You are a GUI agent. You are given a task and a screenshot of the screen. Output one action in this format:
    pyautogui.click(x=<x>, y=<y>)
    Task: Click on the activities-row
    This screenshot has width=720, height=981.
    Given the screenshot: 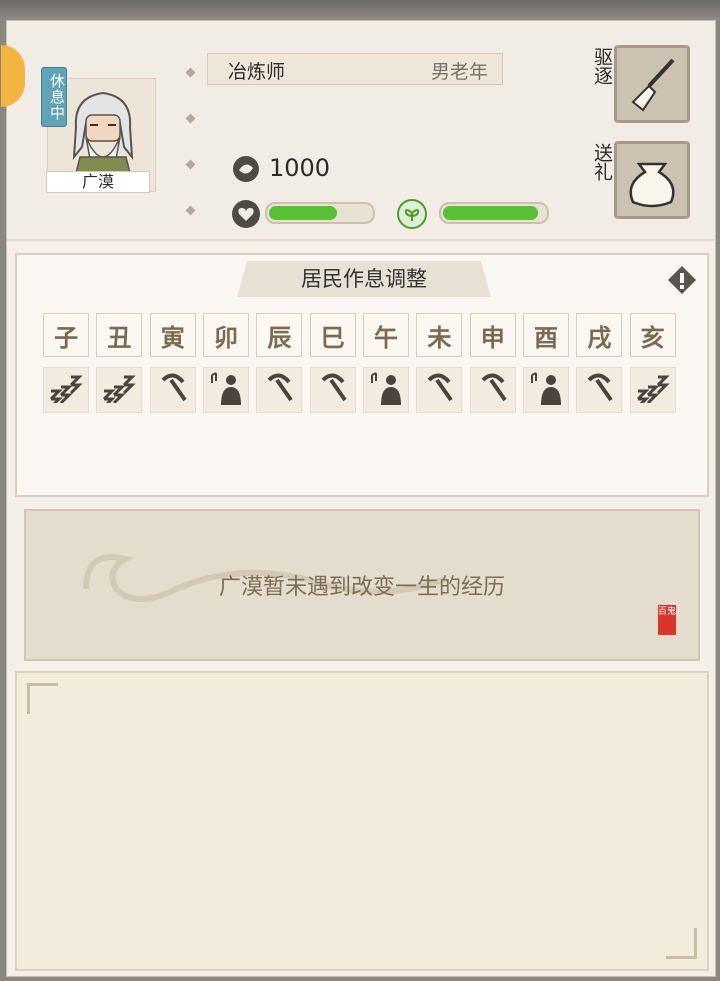 What is the action you would take?
    pyautogui.click(x=363, y=390)
    